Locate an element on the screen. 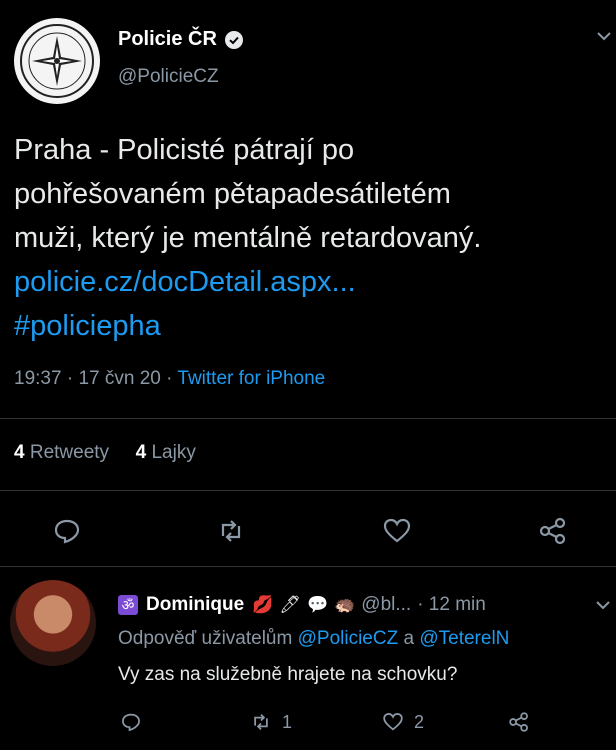  hedgehog-icon: 🦔 is located at coordinates (345, 604).